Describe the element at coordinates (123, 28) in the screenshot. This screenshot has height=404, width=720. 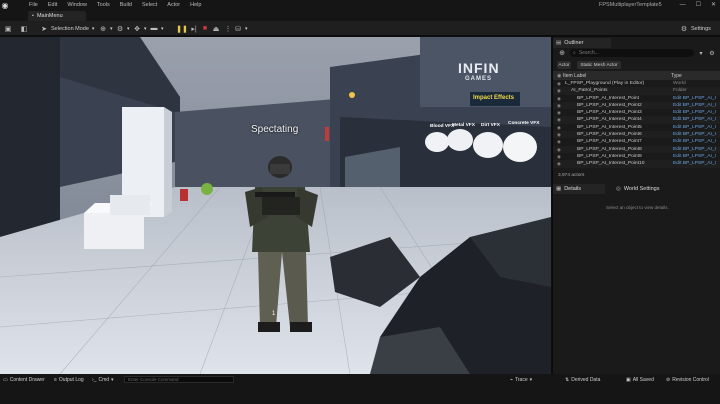
I see `blueprint-button: ⚙ ▾` at that location.